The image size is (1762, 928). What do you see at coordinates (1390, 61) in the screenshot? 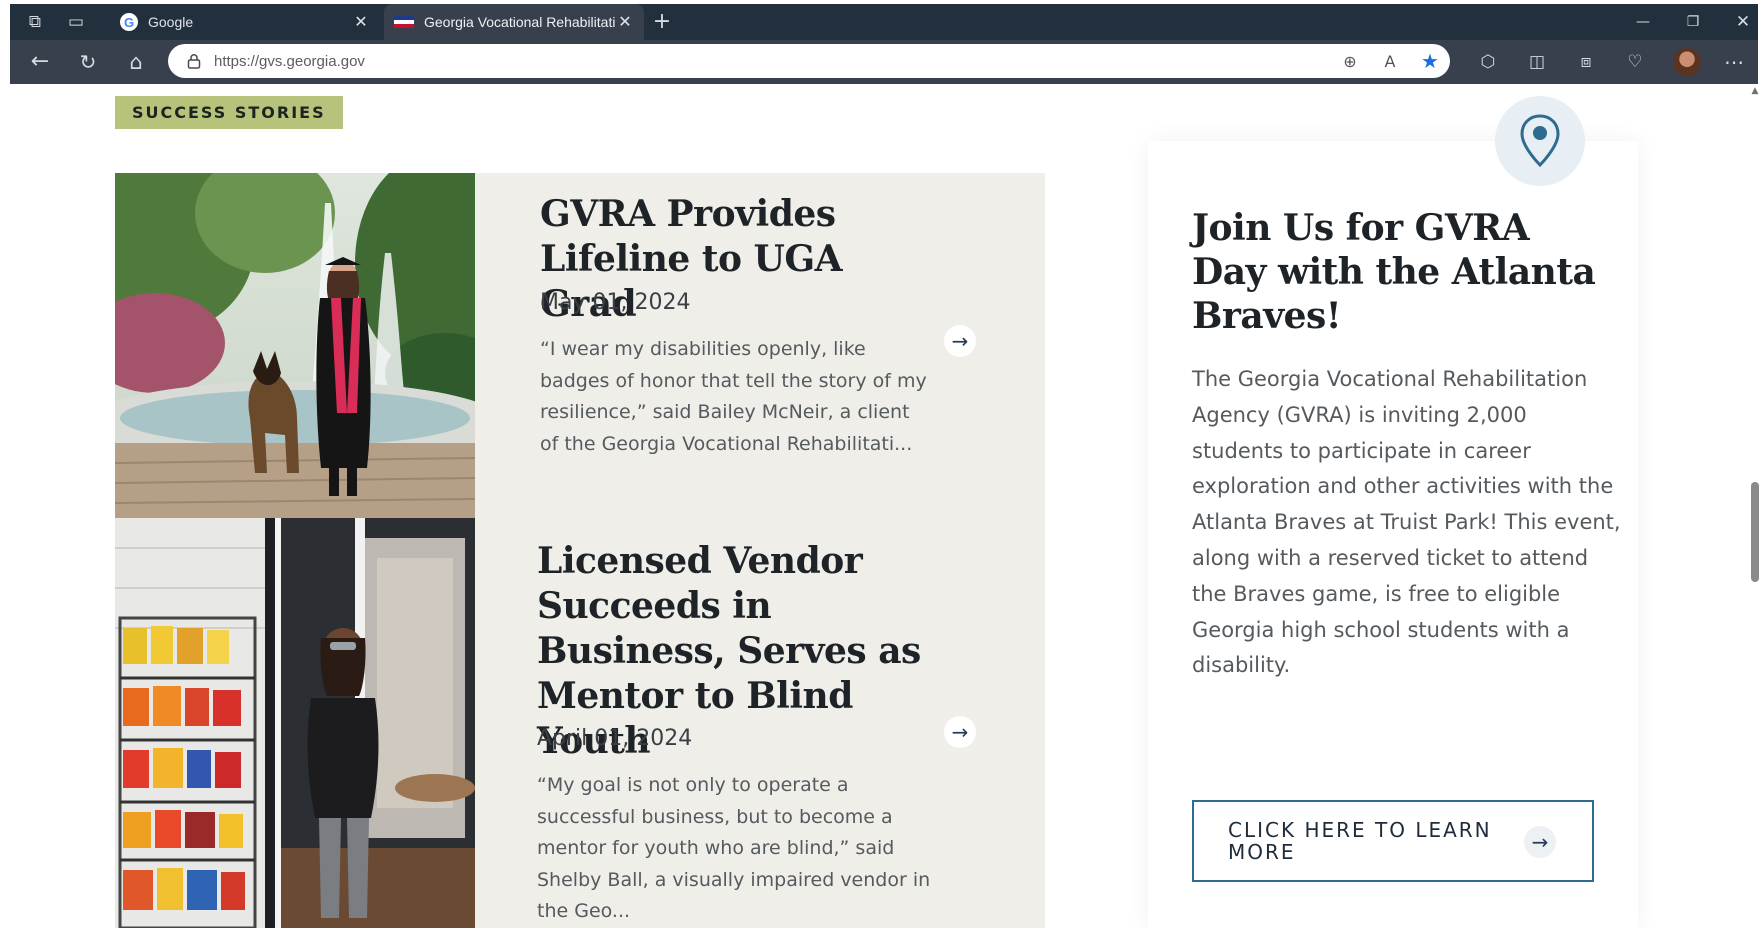
I see `read-aloud-icon: A` at bounding box center [1390, 61].